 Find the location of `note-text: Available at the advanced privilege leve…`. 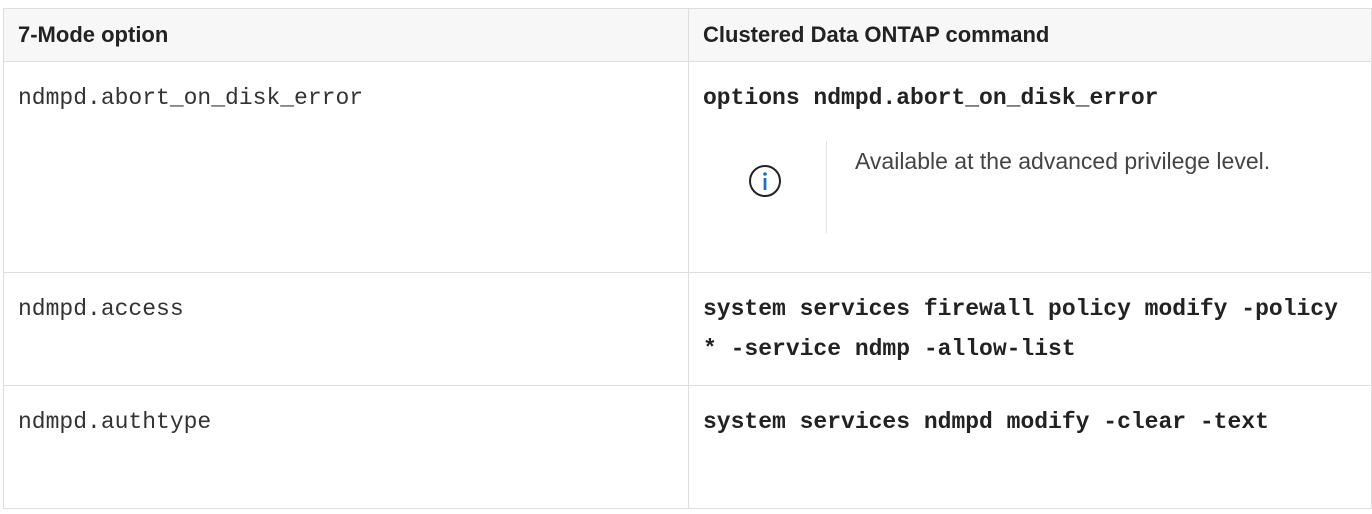

note-text: Available at the advanced privilege leve… is located at coordinates (1063, 161).